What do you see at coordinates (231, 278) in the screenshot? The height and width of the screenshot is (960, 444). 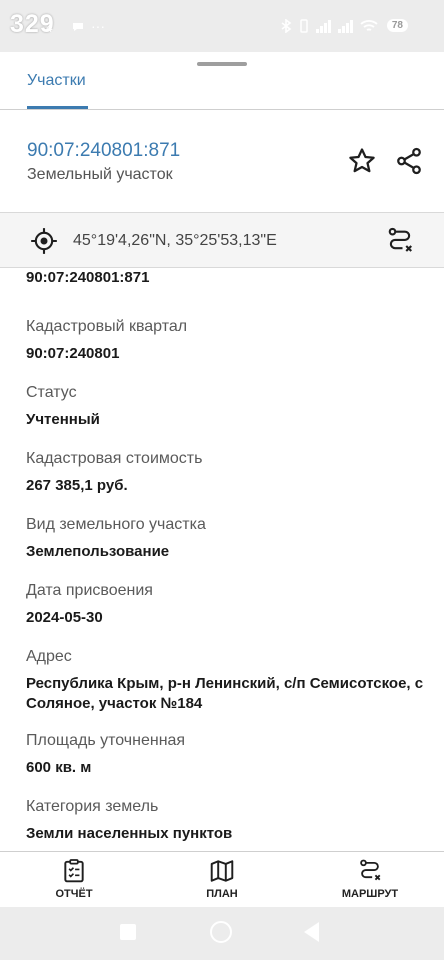 I see `detail-field-clipped: 90:07:240801:871` at bounding box center [231, 278].